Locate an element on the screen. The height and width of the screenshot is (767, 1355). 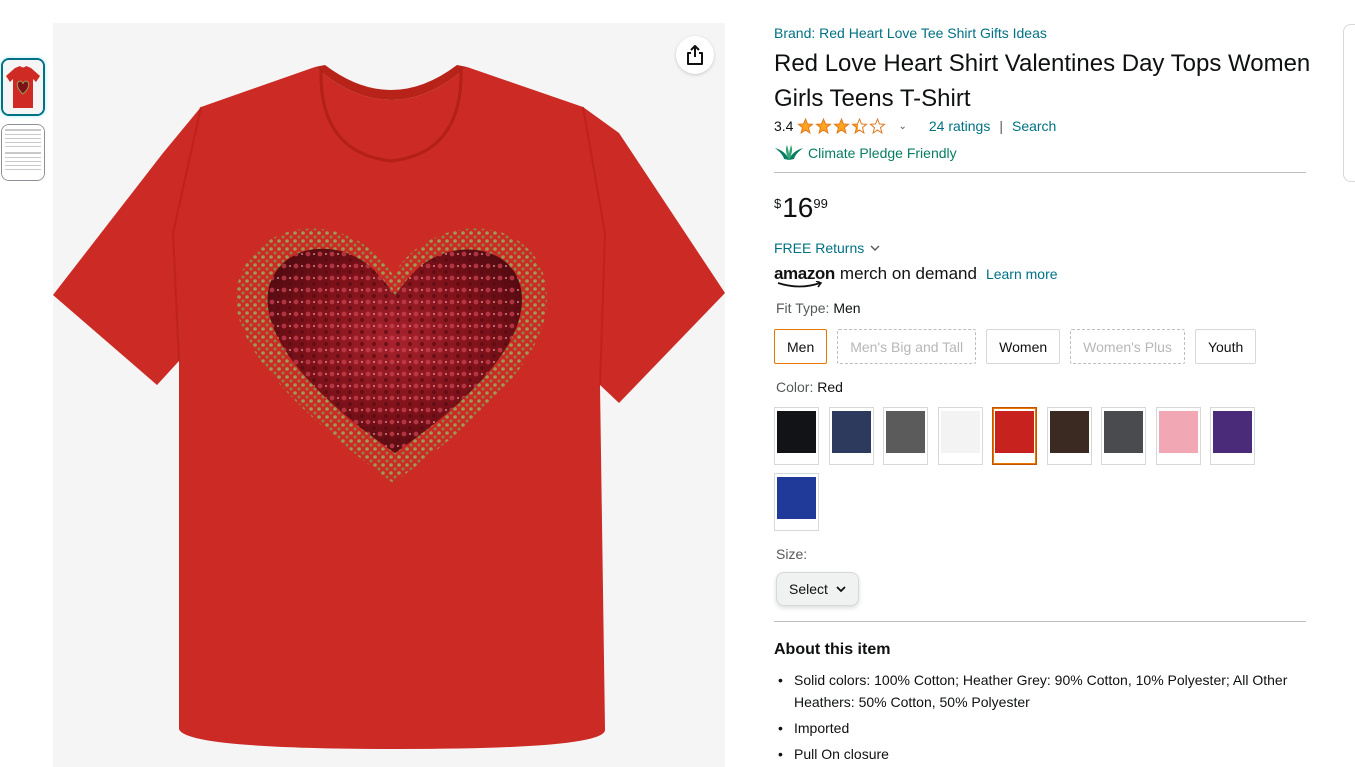
about-title: About this item is located at coordinates (832, 649).